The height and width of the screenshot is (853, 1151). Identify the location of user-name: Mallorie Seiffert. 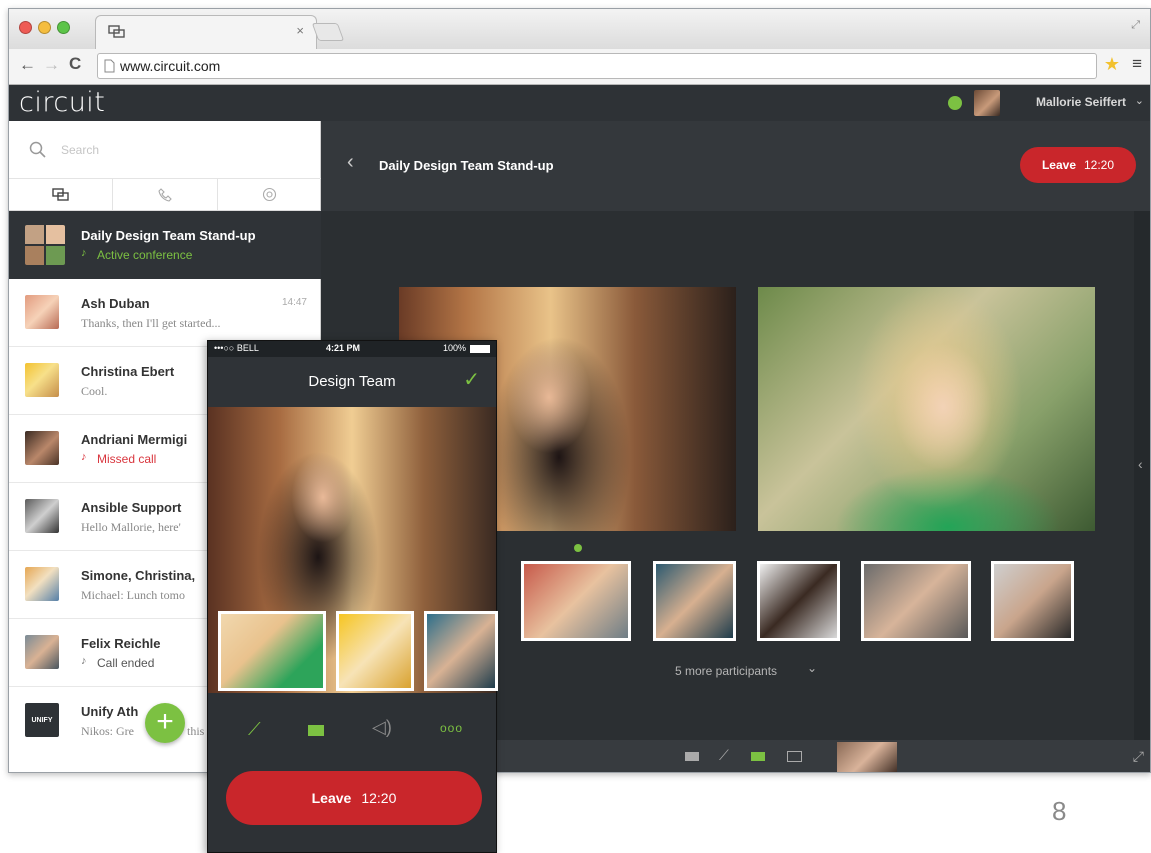
(1081, 102).